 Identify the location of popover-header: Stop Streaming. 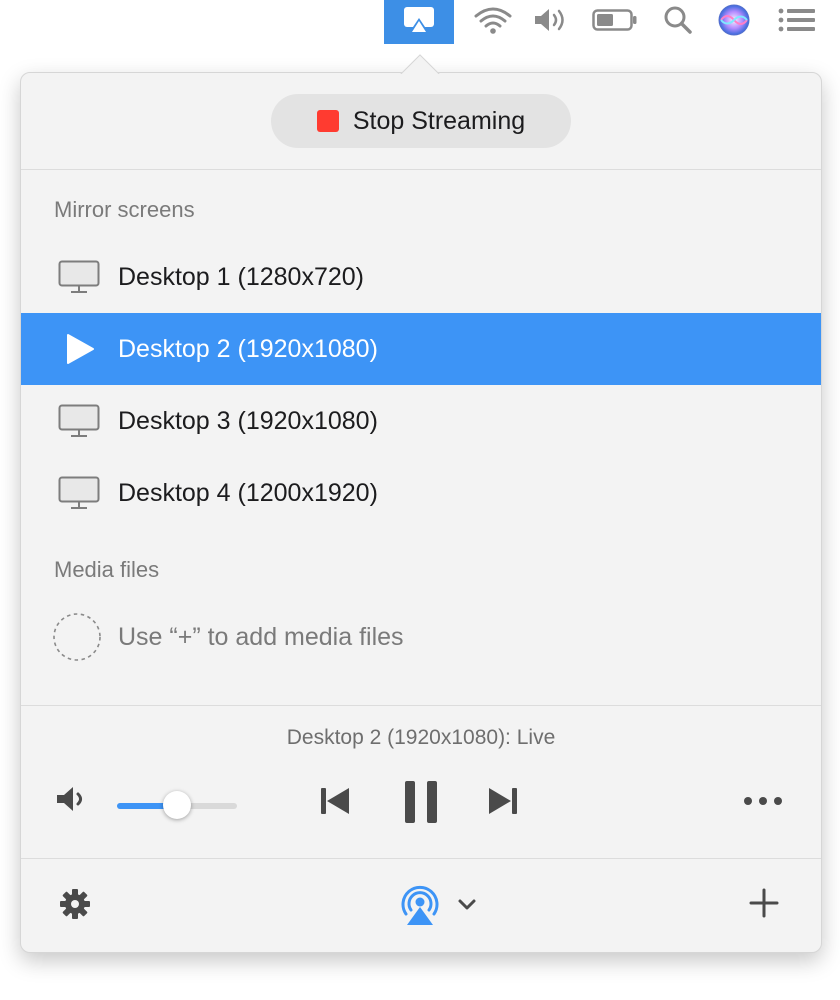
(421, 121).